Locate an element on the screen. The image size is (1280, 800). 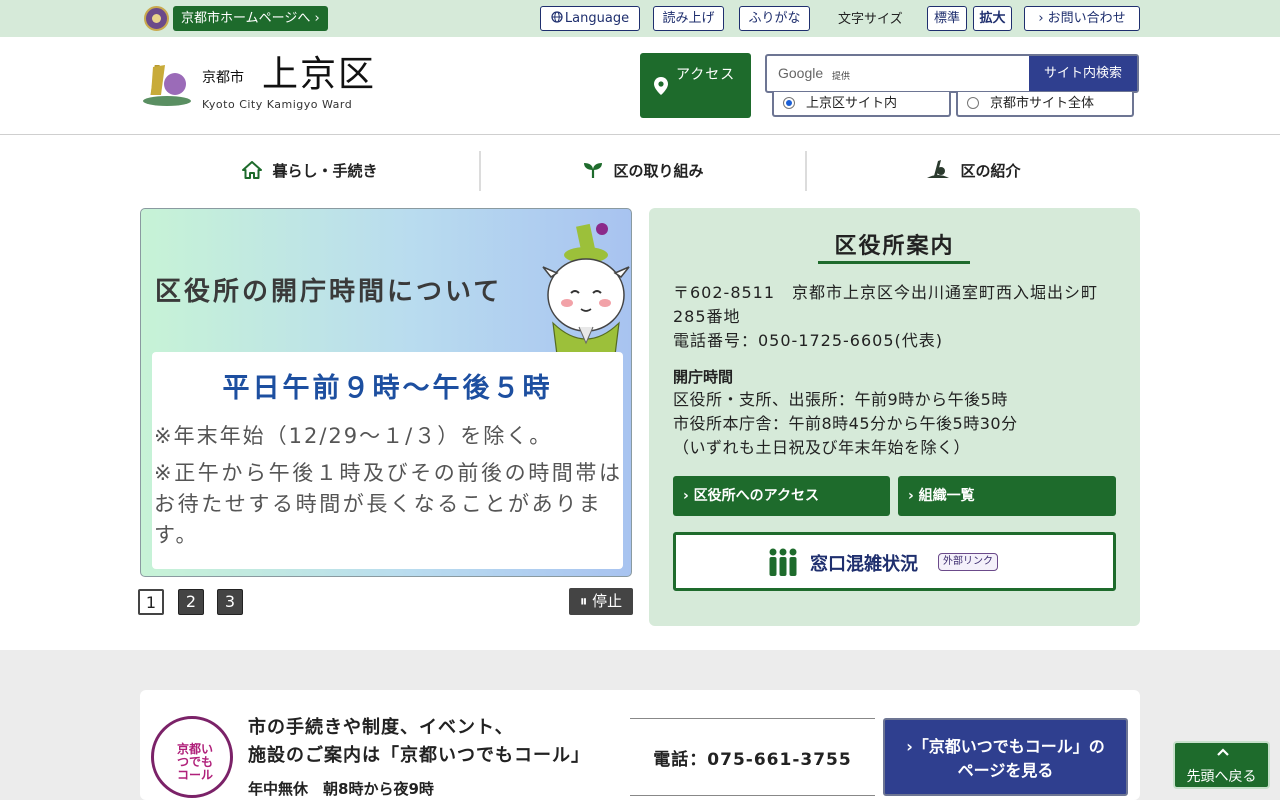
kyoto-city-seal-icon is located at coordinates (156, 18).